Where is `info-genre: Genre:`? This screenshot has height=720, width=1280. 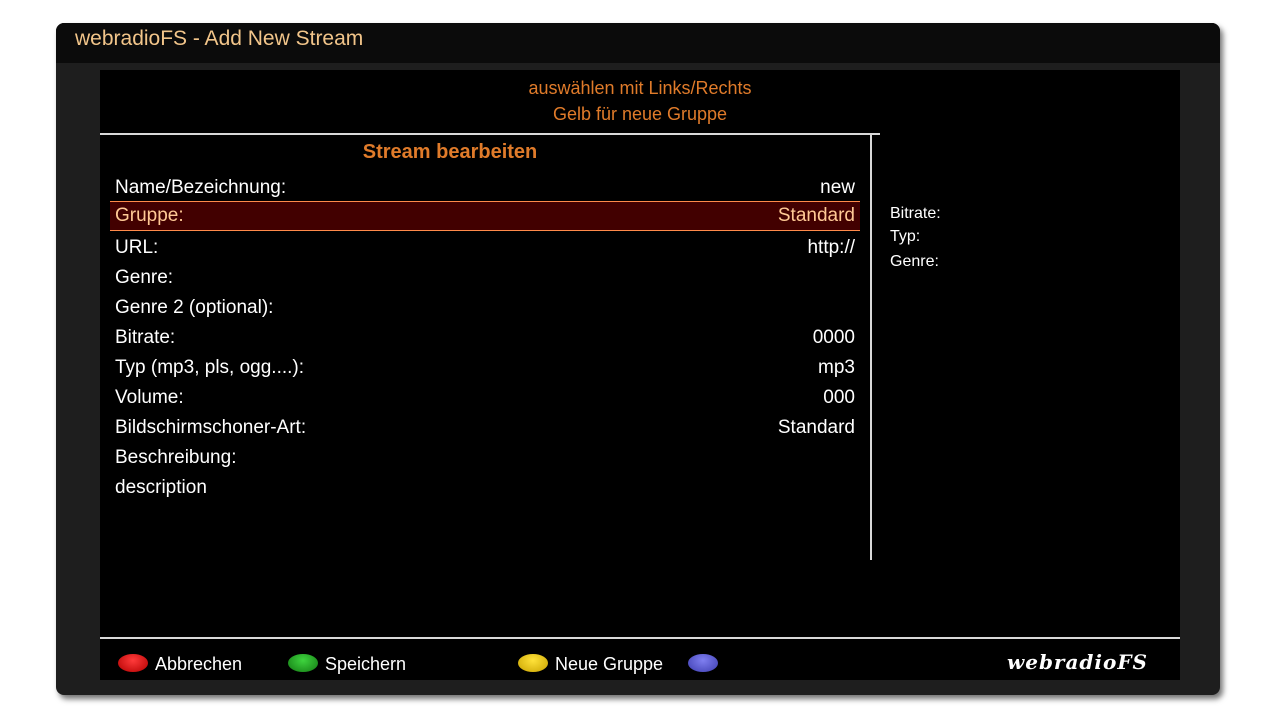
info-genre: Genre: is located at coordinates (914, 261).